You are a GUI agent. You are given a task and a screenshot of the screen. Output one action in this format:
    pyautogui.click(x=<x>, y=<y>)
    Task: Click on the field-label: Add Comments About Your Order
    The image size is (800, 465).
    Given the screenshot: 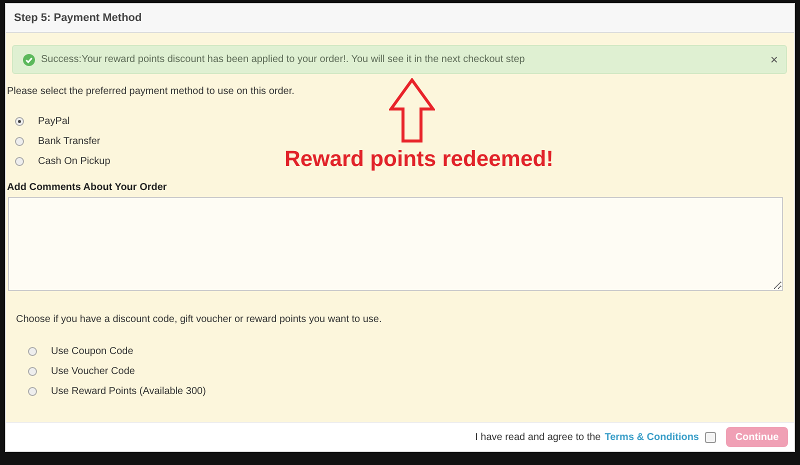 What is the action you would take?
    pyautogui.click(x=87, y=187)
    